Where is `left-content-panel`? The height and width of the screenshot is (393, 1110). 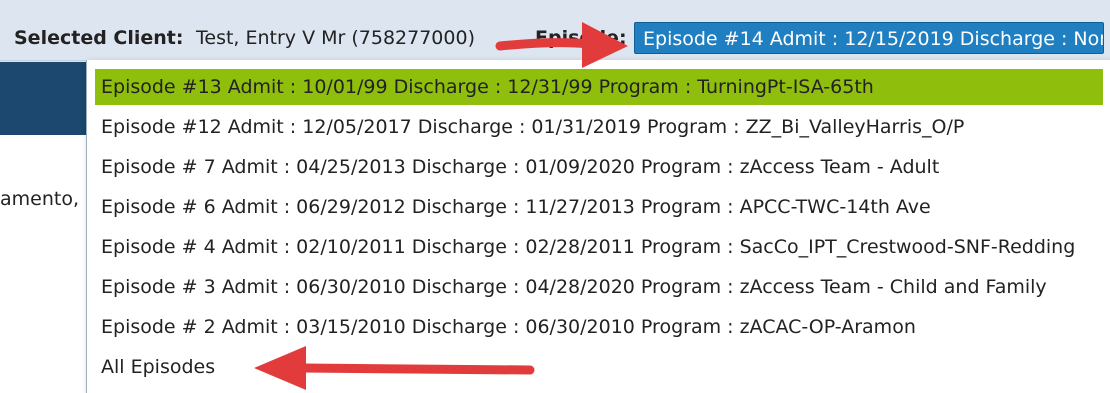 left-content-panel is located at coordinates (43, 264).